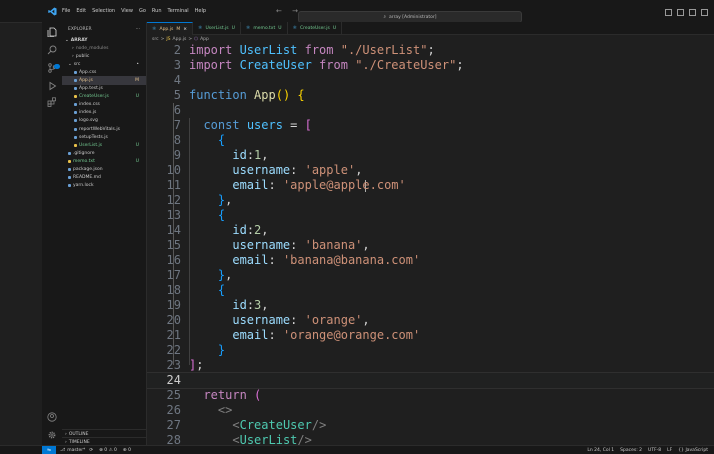  I want to click on code-line: 6, so click(430, 110).